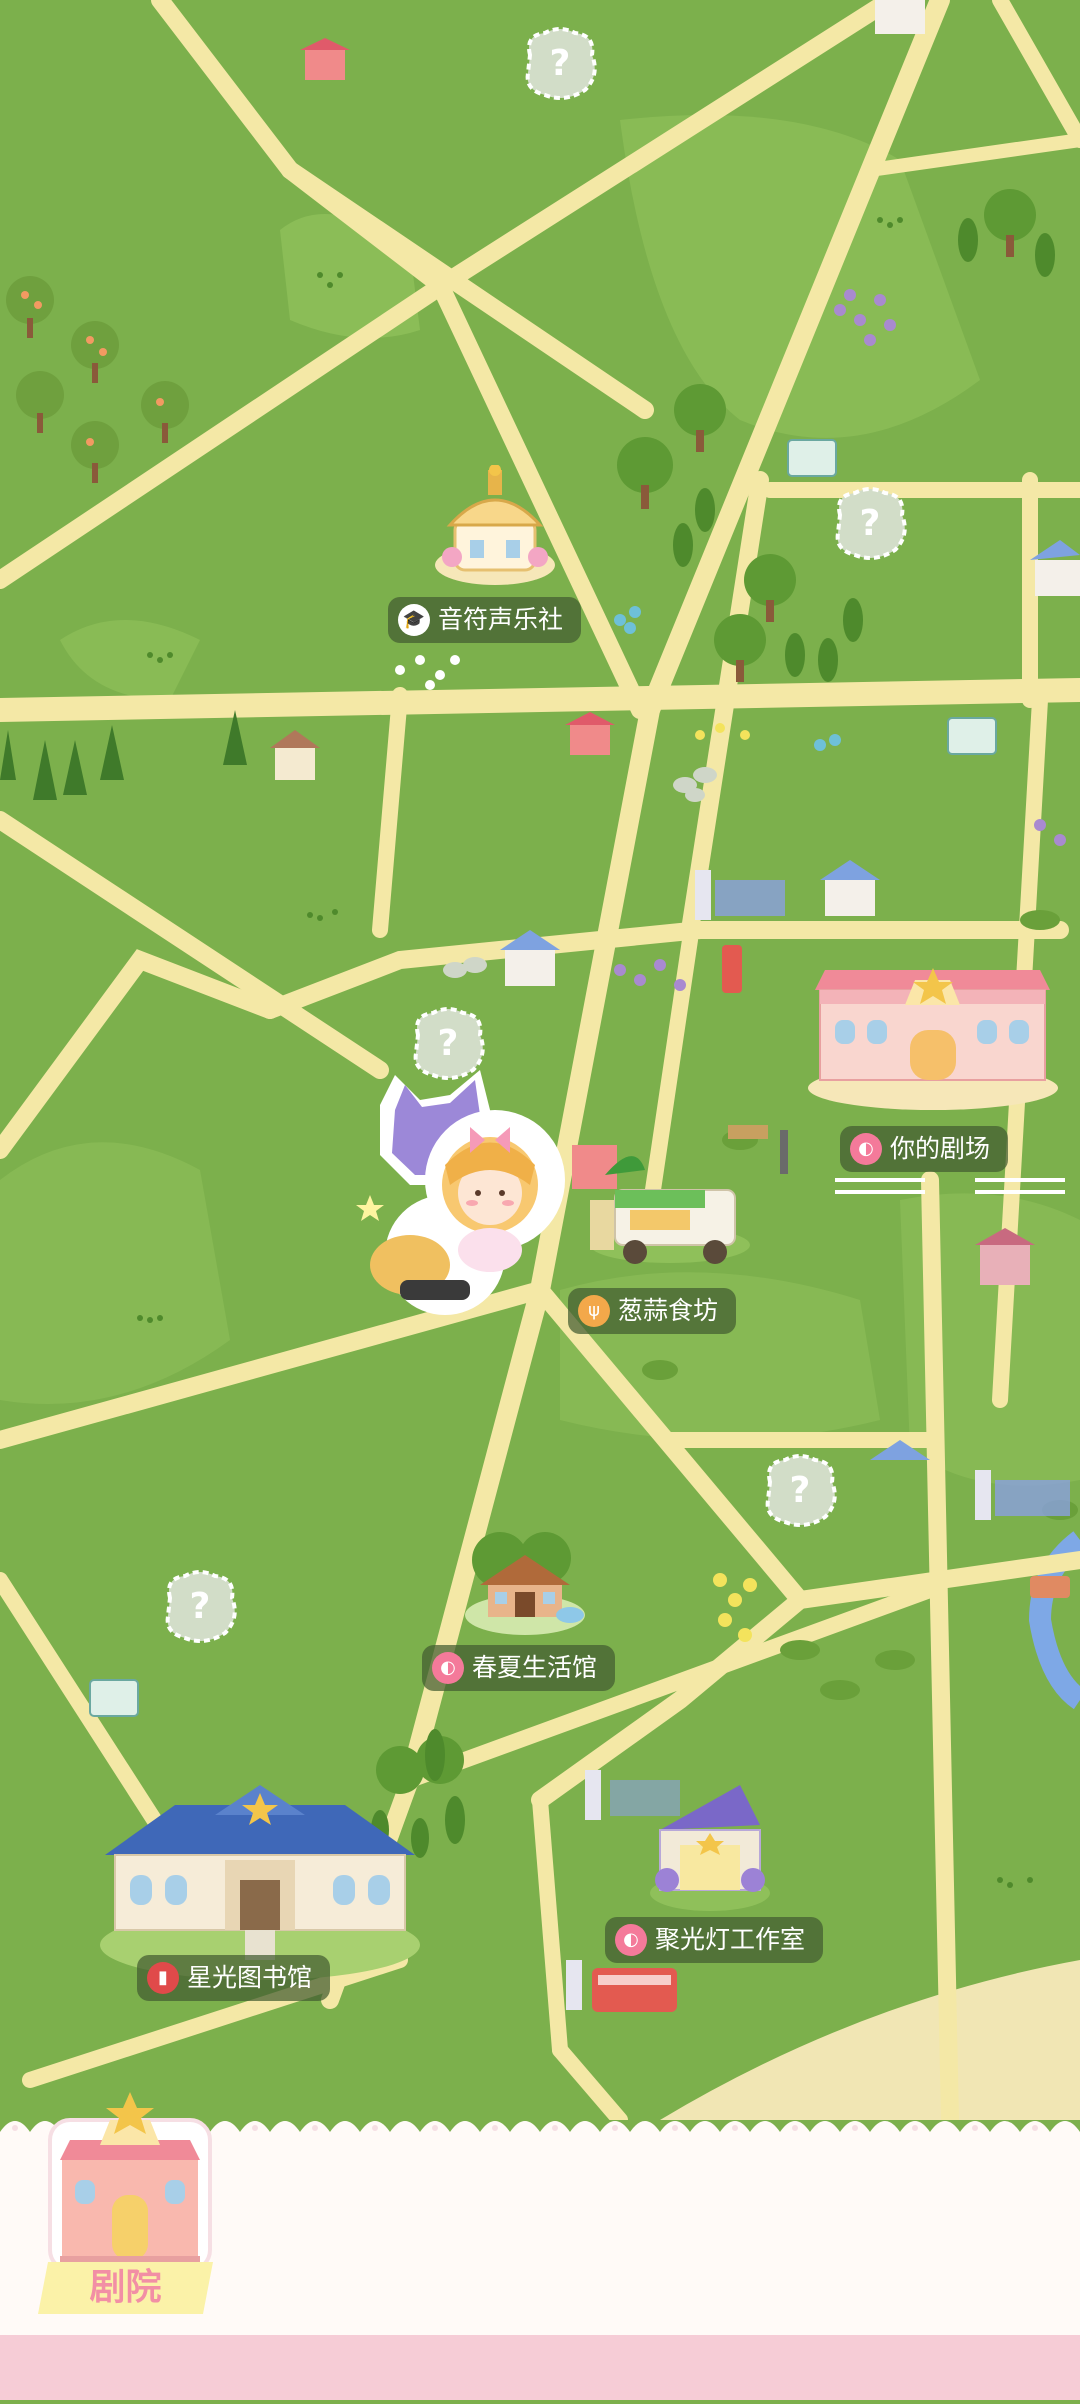 Image resolution: width=1080 pixels, height=2404 pixels. What do you see at coordinates (414, 620) in the screenshot?
I see `graduation-cap-icon: 🎓` at bounding box center [414, 620].